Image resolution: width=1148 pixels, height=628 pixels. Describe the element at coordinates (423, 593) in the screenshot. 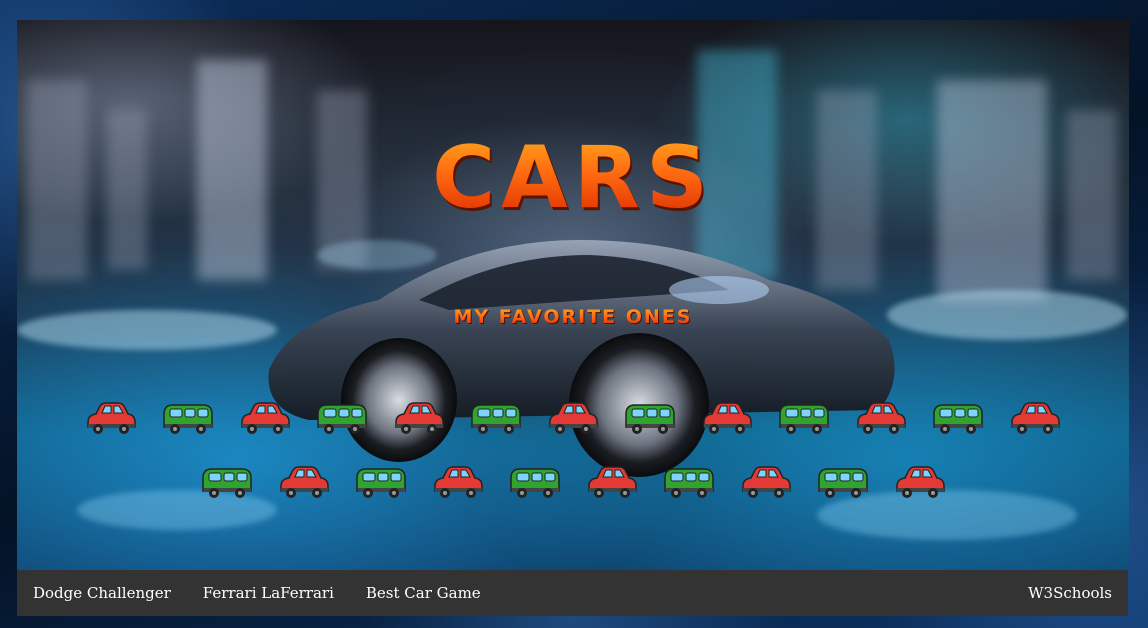

I see `nav-link-best-car-game: Best Car Game` at that location.